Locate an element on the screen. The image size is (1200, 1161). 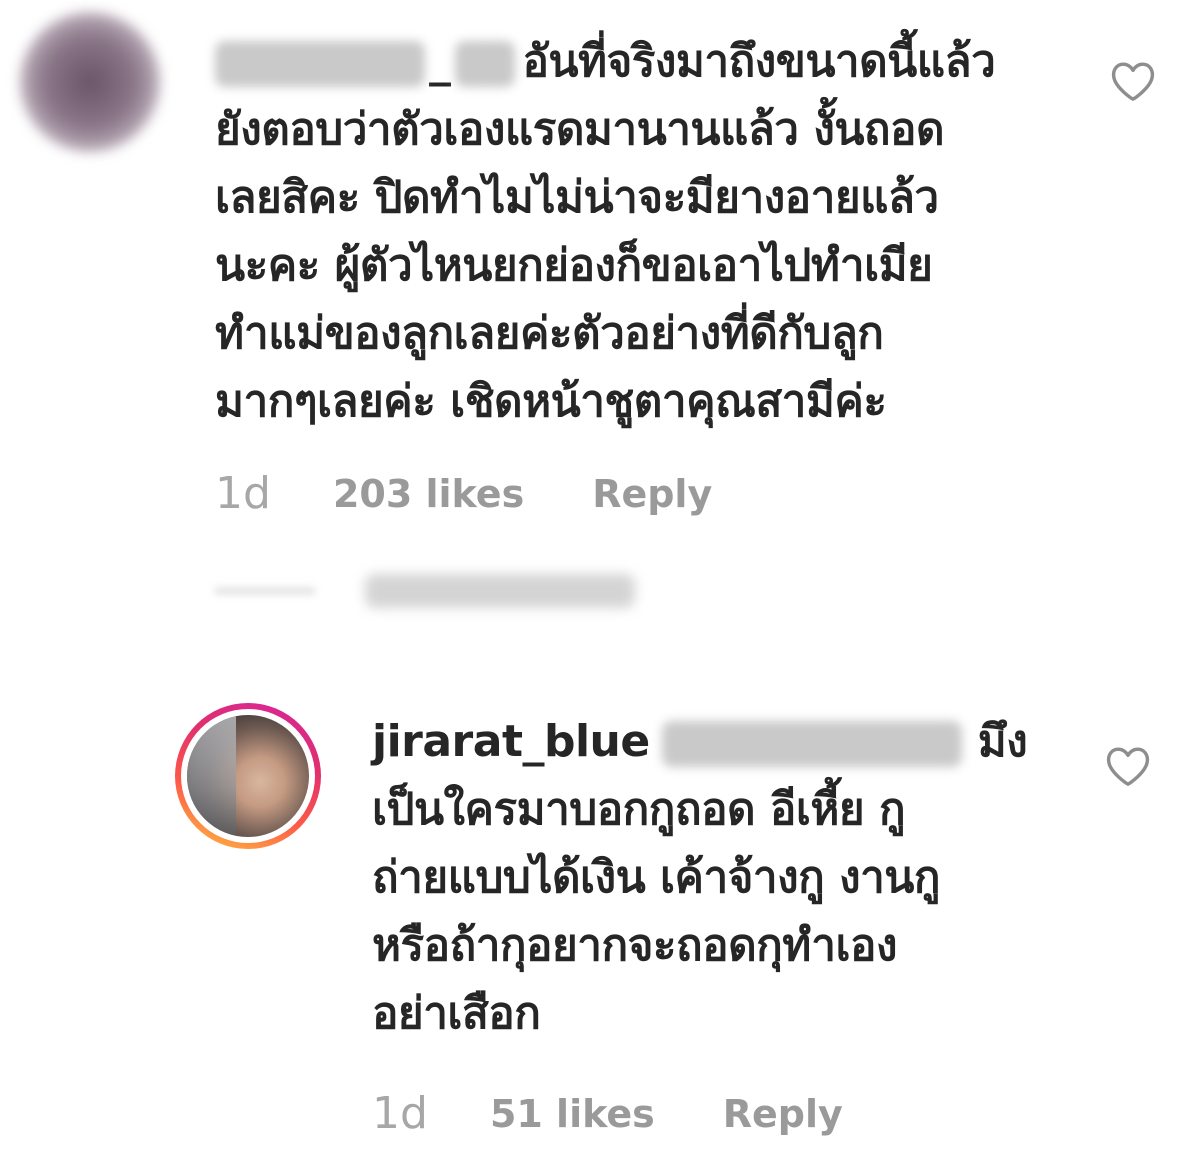
comment-line: หรือถ้ากุอยากจะถอดกุทำเอง is located at coordinates (634, 945).